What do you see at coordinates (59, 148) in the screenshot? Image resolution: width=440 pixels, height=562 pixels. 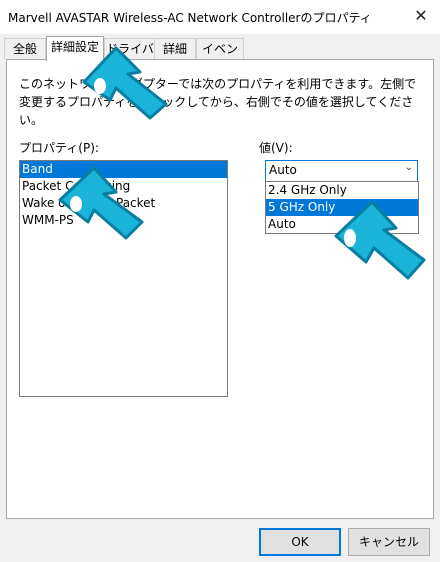 I see `property-label: プロパティ(P):` at bounding box center [59, 148].